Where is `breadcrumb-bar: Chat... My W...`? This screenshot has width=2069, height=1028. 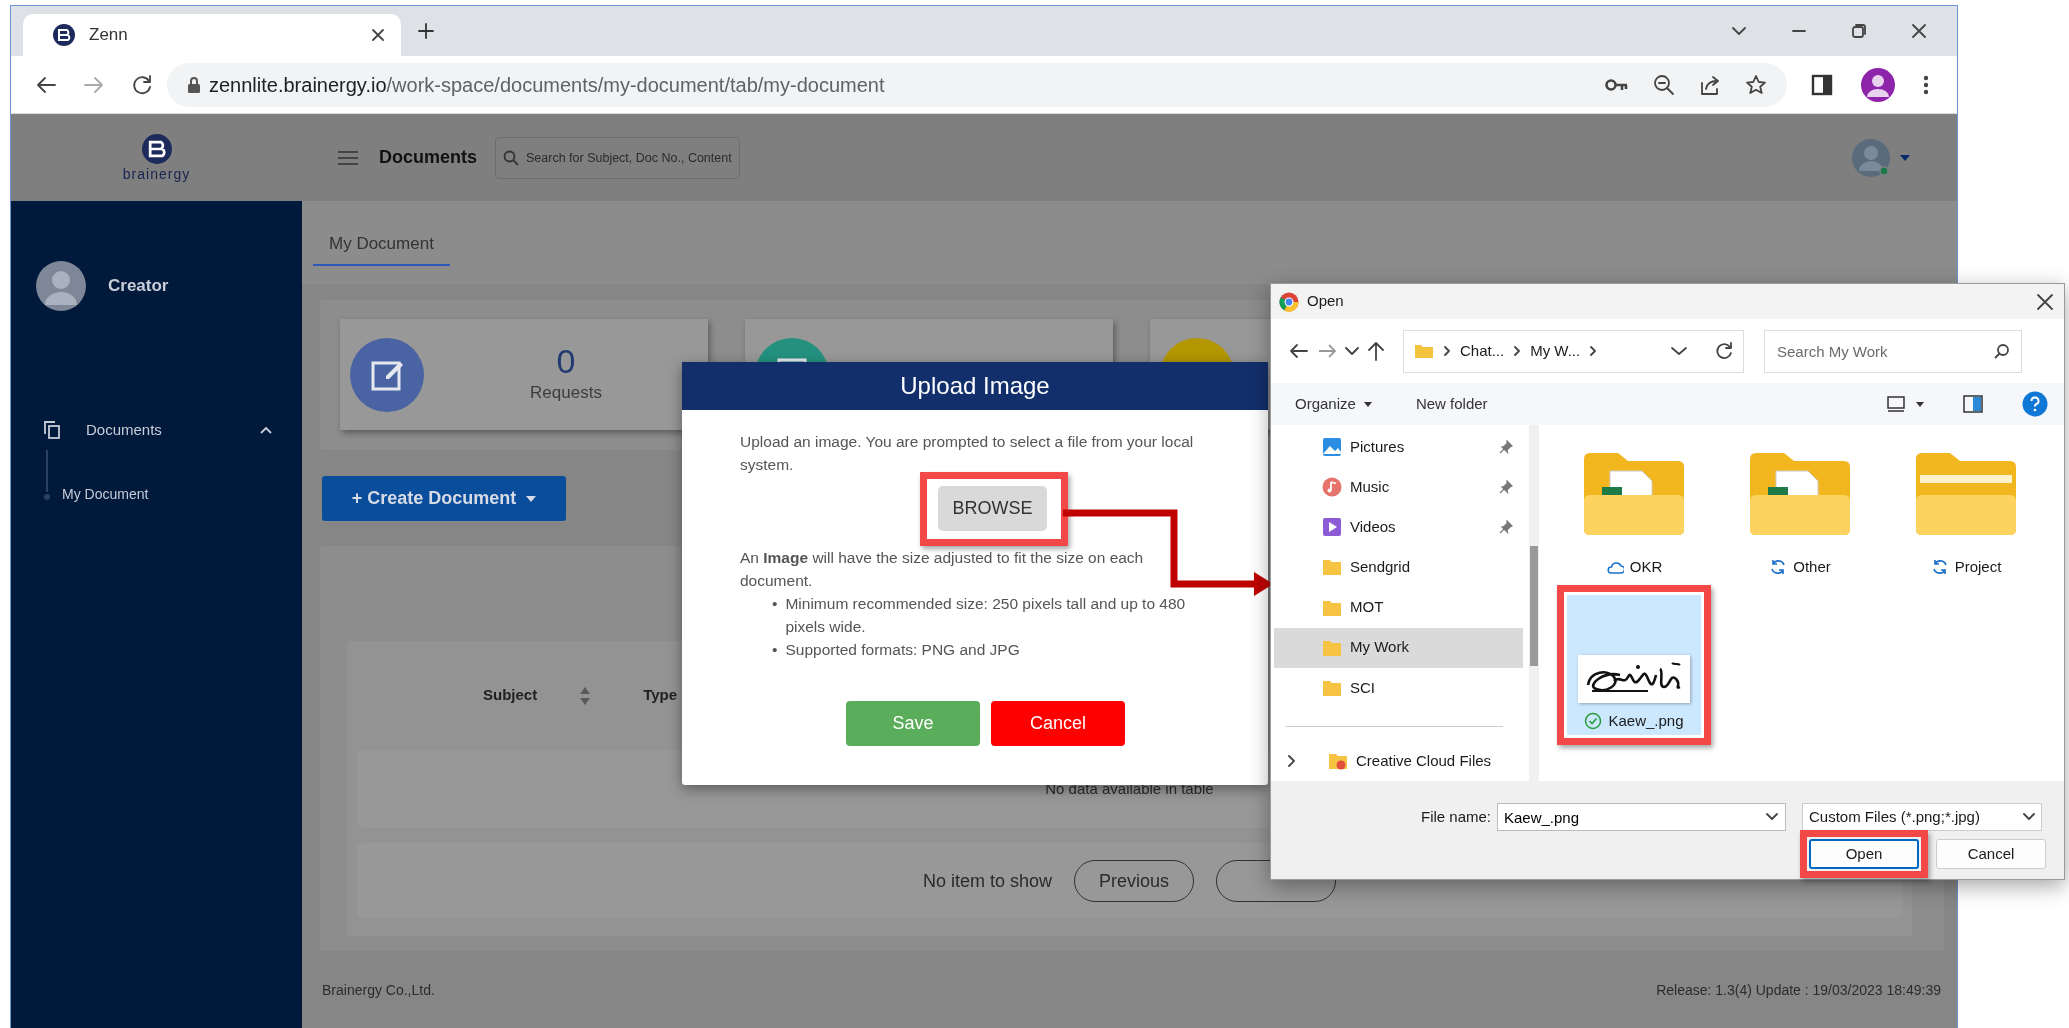 breadcrumb-bar: Chat... My W... is located at coordinates (1573, 351).